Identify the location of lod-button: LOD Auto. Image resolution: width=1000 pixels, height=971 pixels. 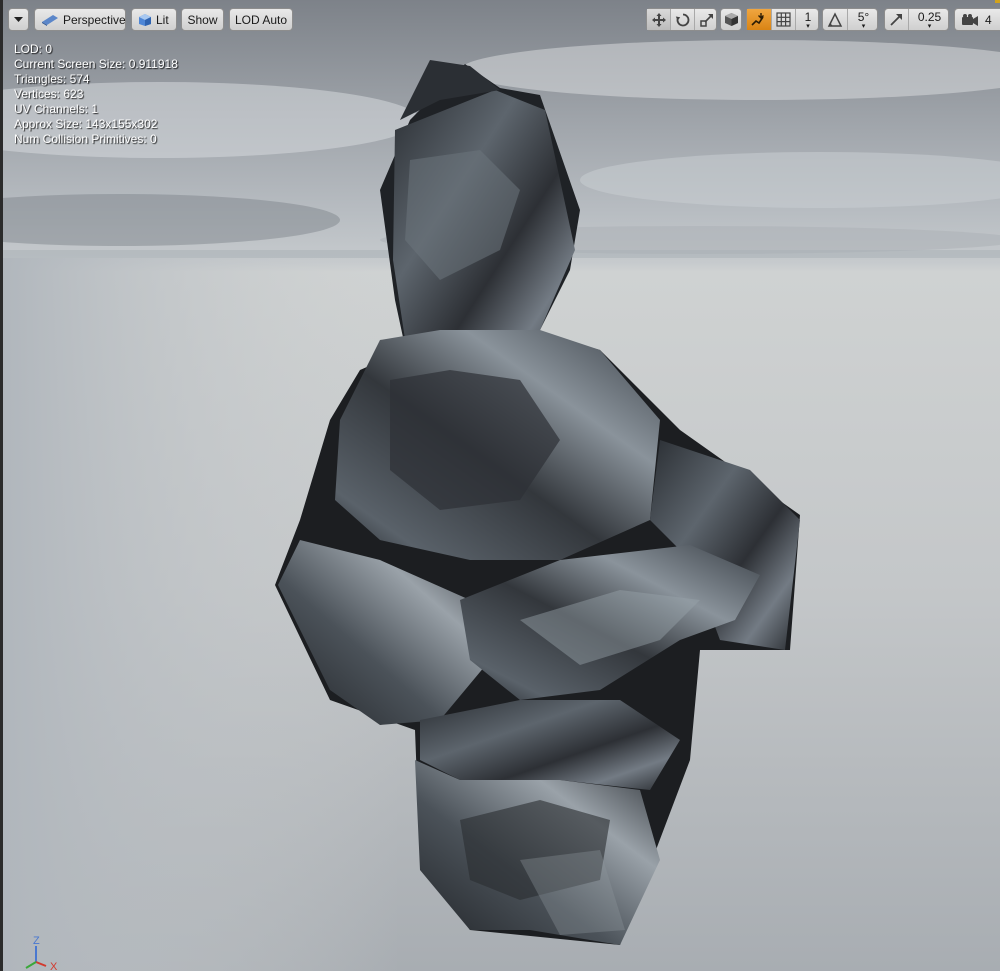
(261, 19).